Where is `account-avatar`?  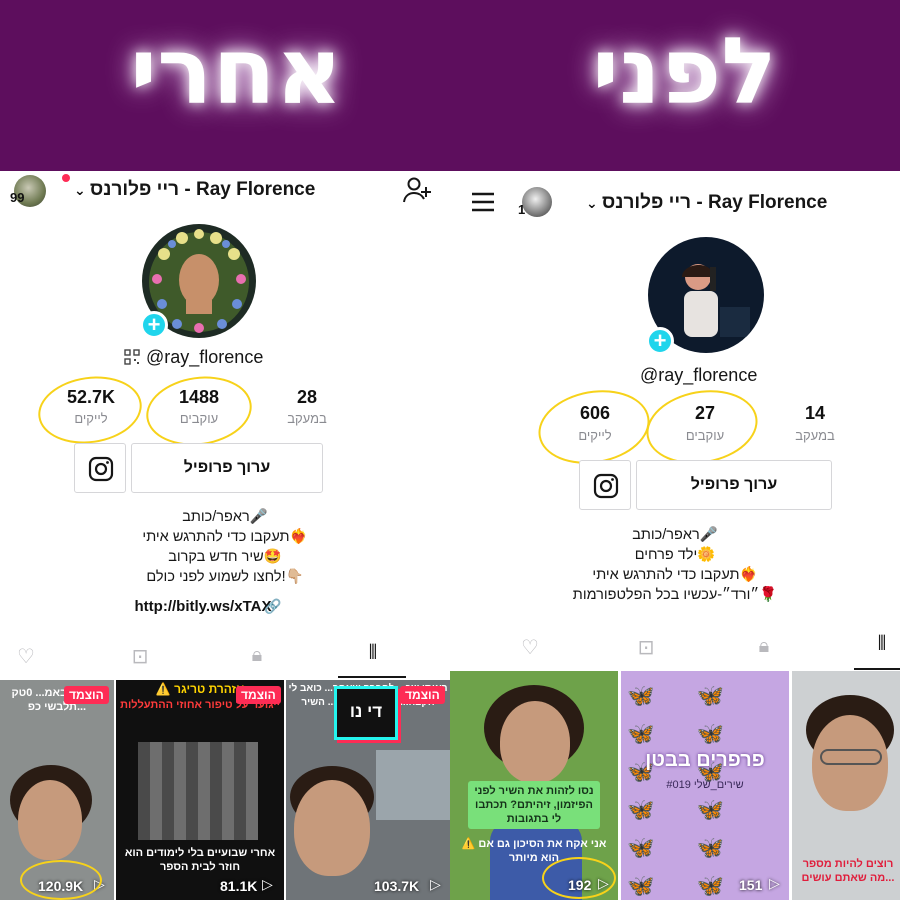 account-avatar is located at coordinates (537, 202).